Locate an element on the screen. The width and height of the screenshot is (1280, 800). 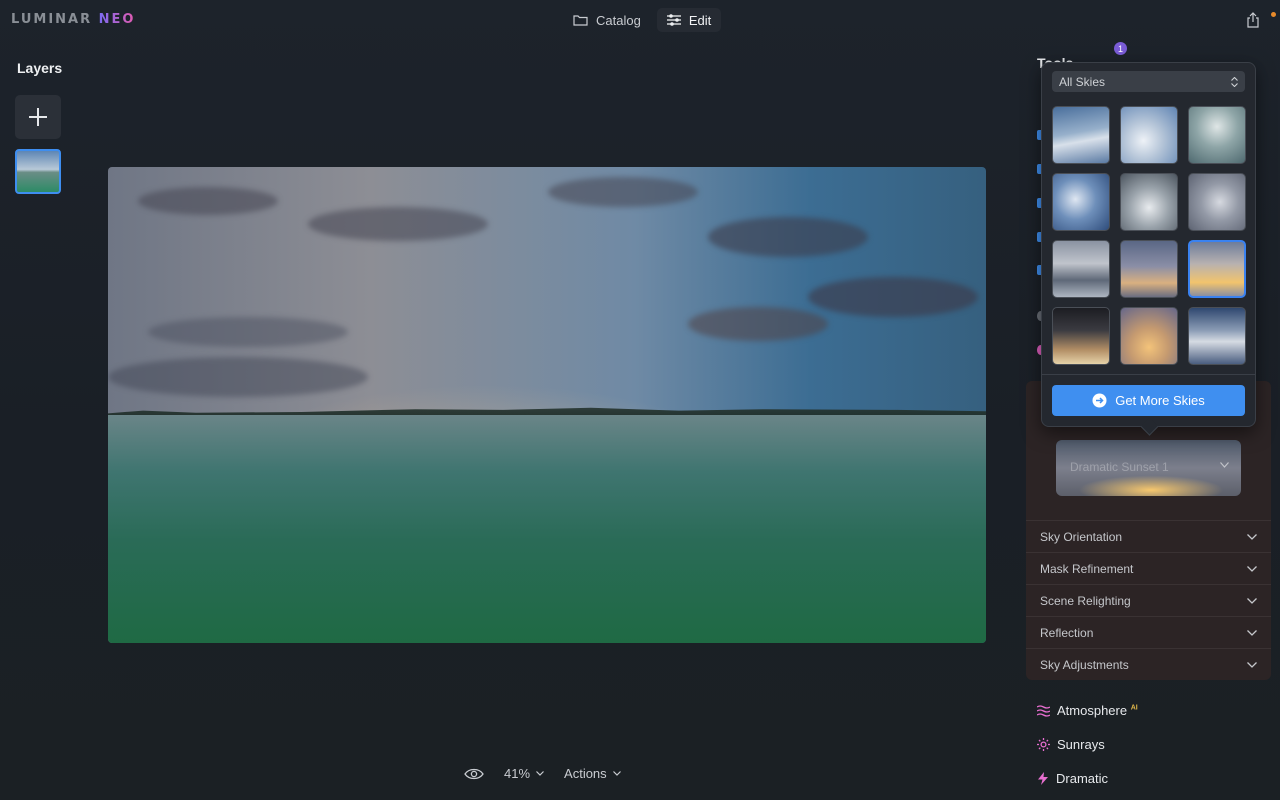
sky-thumbnail-grid is located at coordinates (1149, 235).